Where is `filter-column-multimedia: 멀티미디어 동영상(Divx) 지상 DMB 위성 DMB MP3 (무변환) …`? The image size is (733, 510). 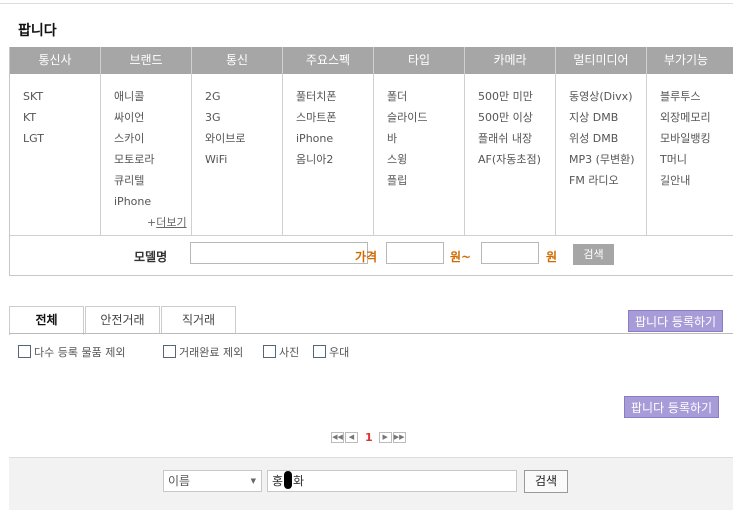
filter-column-multimedia: 멀티미디어 동영상(Divx) 지상 DMB 위성 DMB MP3 (무변환) … is located at coordinates (601, 141).